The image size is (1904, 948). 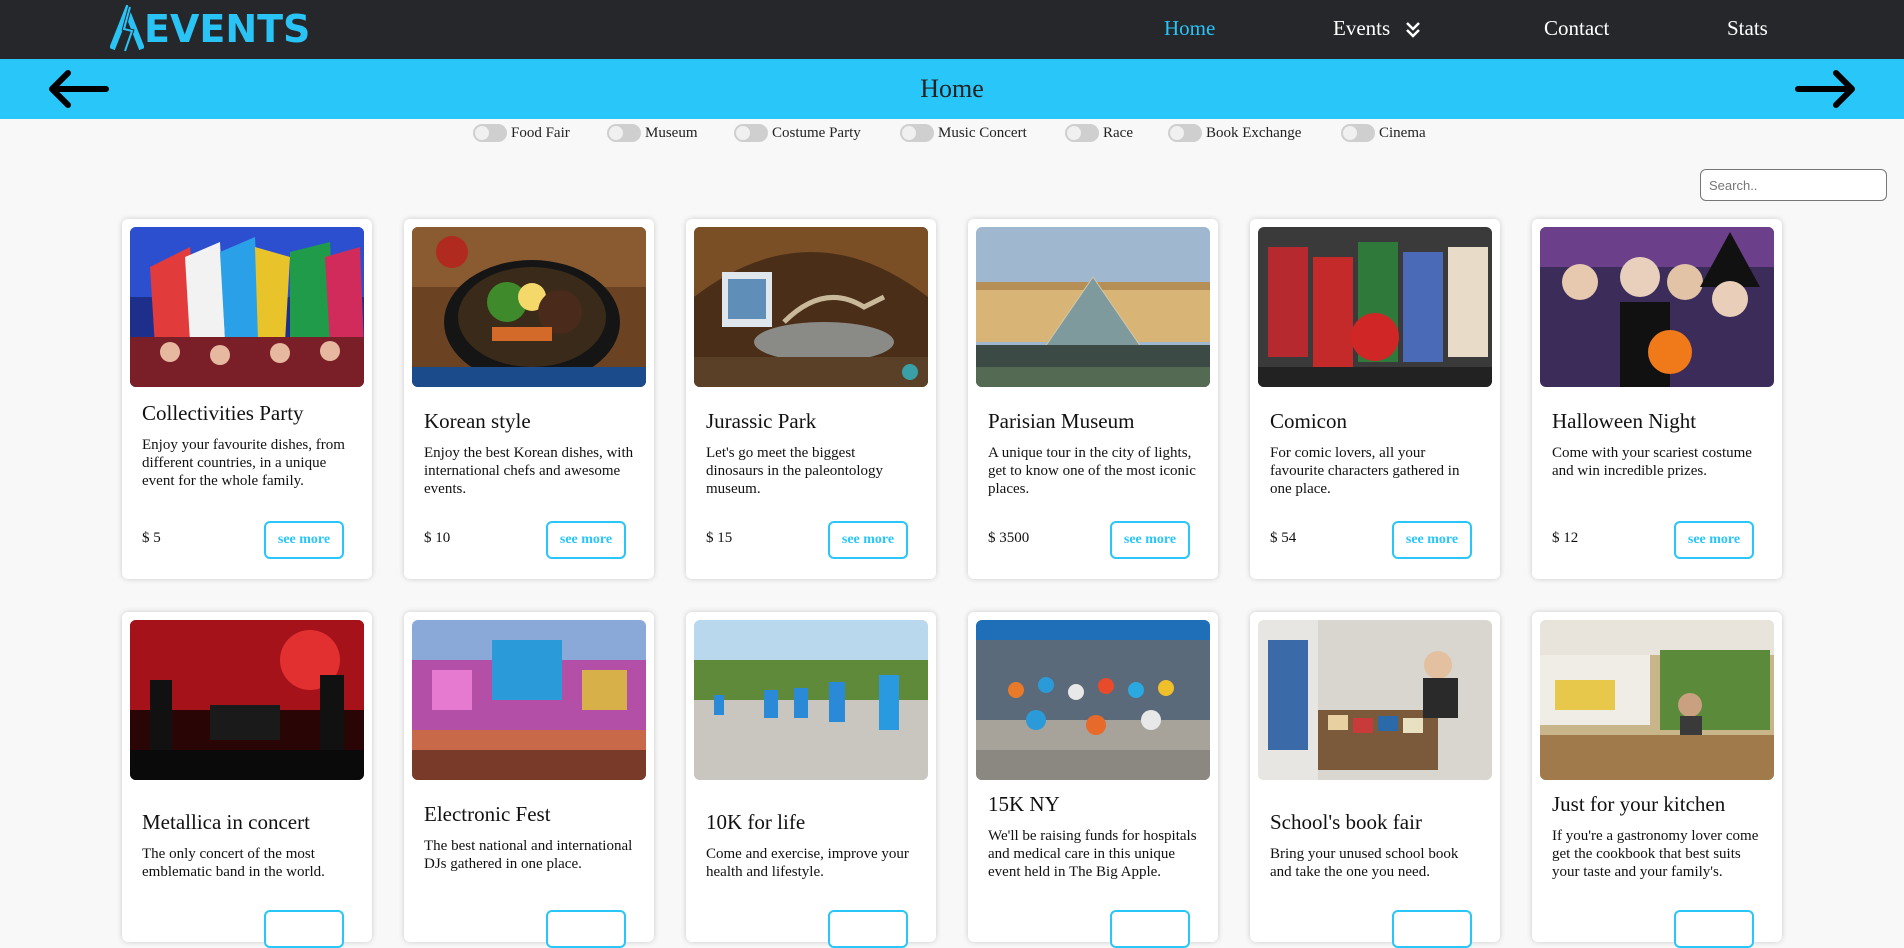 What do you see at coordinates (540, 132) in the screenshot?
I see `filter-label: Food Fair` at bounding box center [540, 132].